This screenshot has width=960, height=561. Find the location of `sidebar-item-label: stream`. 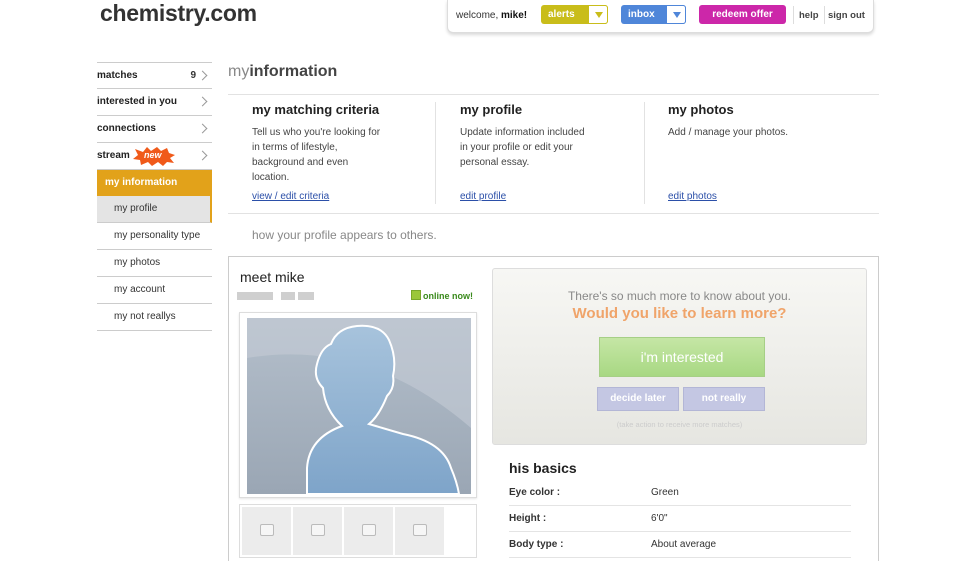

sidebar-item-label: stream is located at coordinates (113, 155).